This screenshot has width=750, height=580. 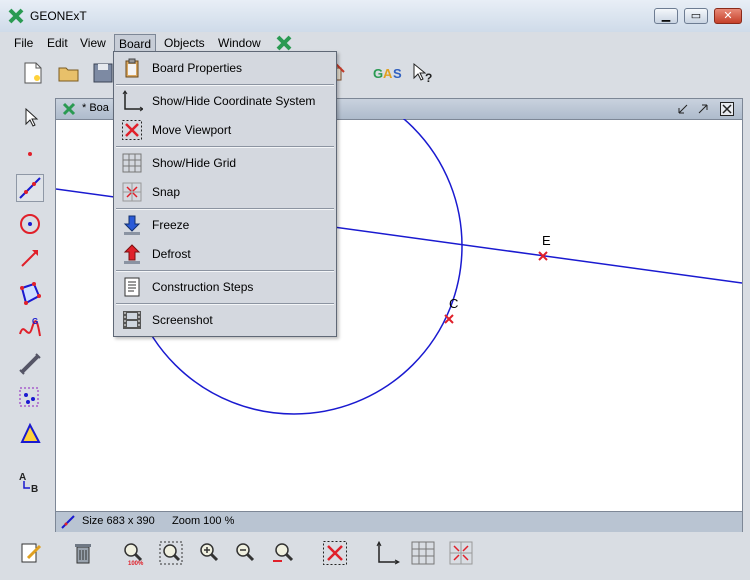 I want to click on menu-item-move-viewport: Move Viewport, so click(x=225, y=130).